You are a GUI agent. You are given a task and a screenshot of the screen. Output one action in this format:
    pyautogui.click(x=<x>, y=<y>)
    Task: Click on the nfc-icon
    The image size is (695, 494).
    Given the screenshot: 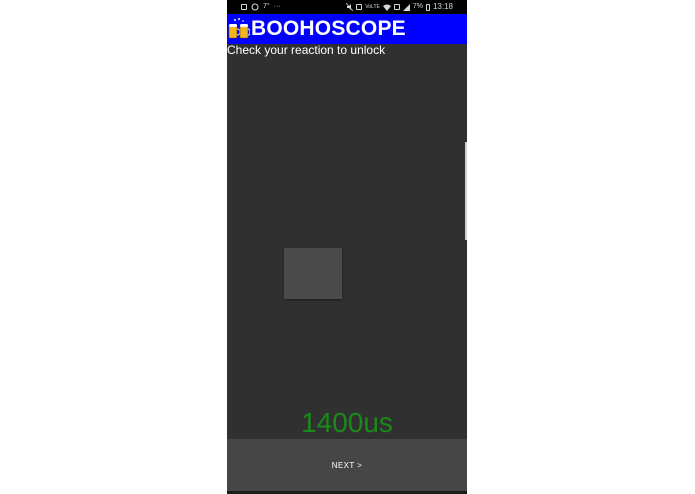 What is the action you would take?
    pyautogui.click(x=359, y=7)
    